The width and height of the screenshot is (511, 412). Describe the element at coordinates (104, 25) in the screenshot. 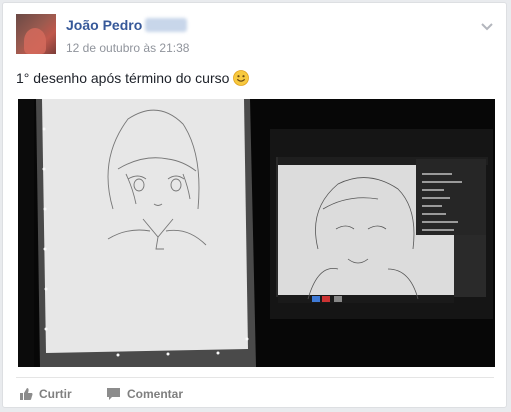

I see `author-name: João Pedro` at that location.